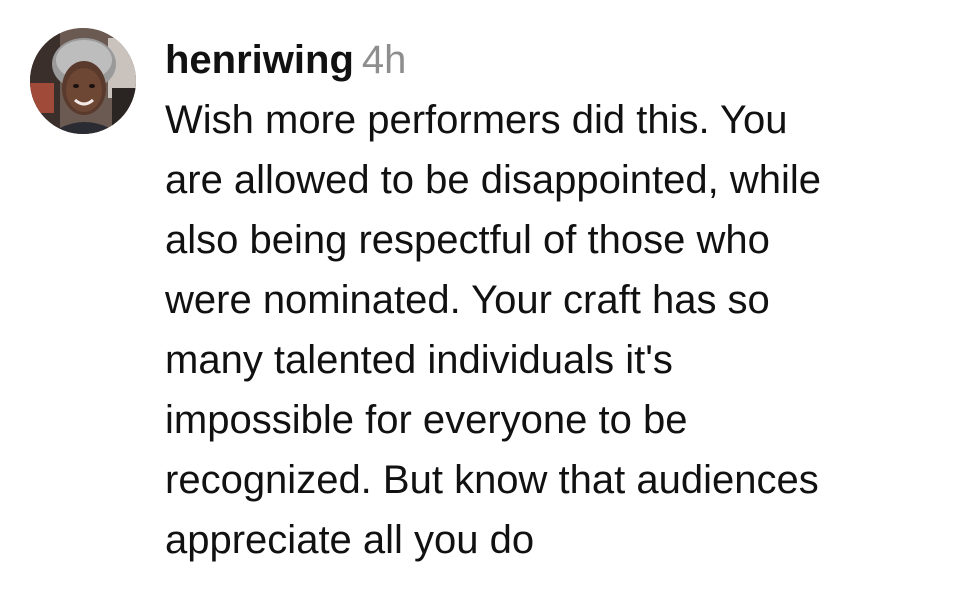 This screenshot has width=980, height=592. What do you see at coordinates (426, 420) in the screenshot?
I see `comment-text-line: impossible for everyone to be` at bounding box center [426, 420].